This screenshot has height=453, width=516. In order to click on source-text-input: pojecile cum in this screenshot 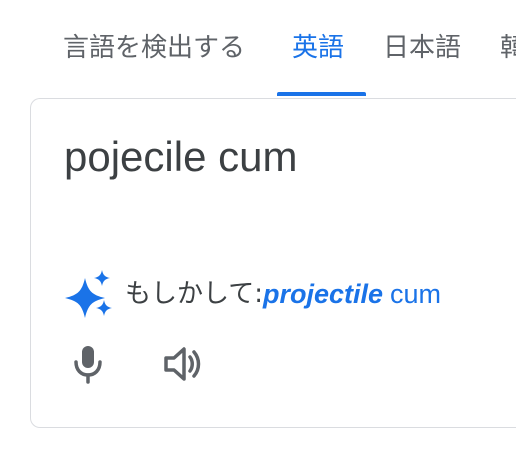, I will do `click(180, 157)`.